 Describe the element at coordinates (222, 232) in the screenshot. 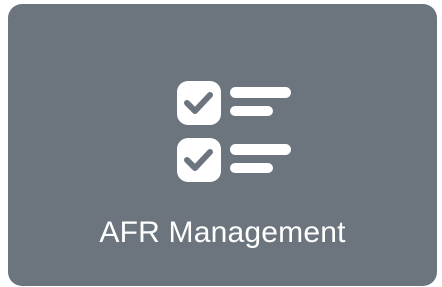

I see `tile-label: AFR Management` at that location.